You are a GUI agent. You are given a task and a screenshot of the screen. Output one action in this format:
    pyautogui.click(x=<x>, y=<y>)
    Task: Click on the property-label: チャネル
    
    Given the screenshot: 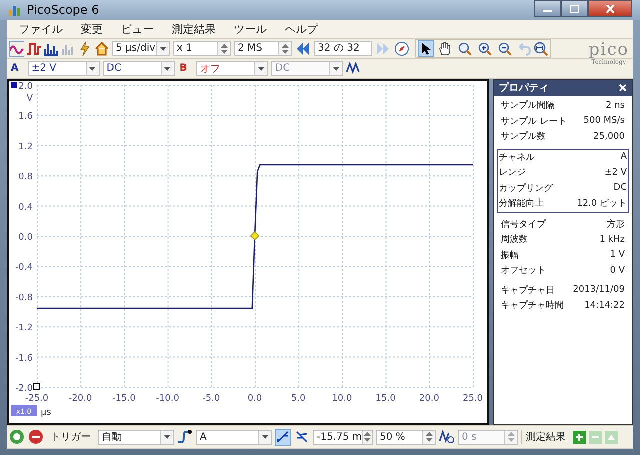 What is the action you would take?
    pyautogui.click(x=517, y=158)
    